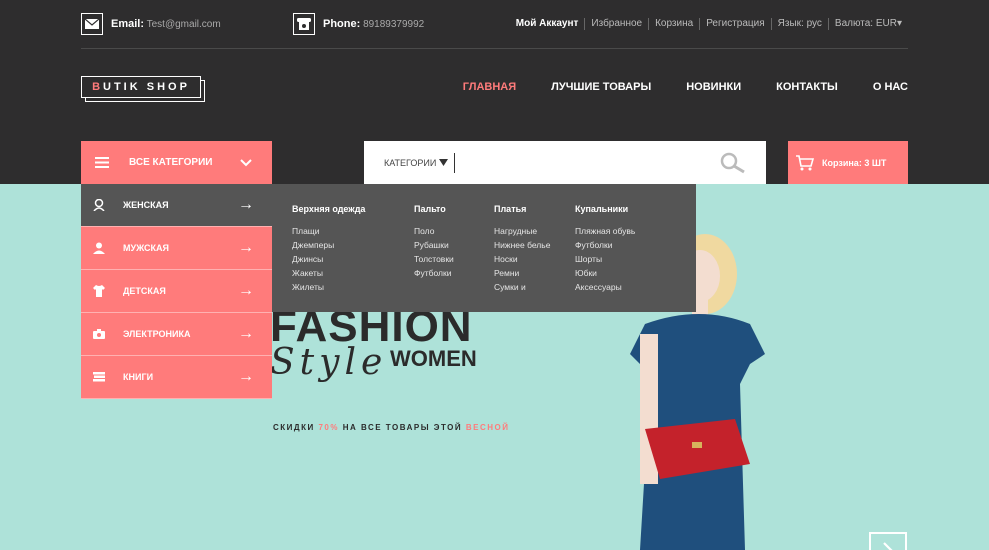 This screenshot has width=989, height=550. I want to click on search-icon, so click(733, 163).